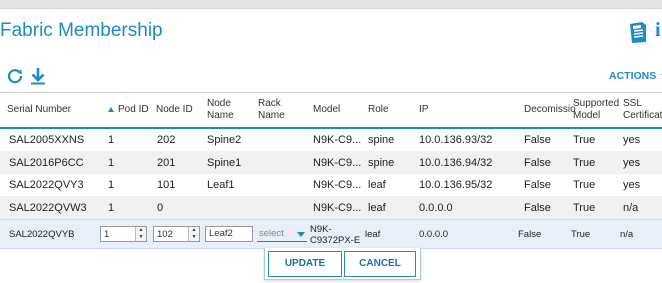 The image size is (662, 283). What do you see at coordinates (42, 234) in the screenshot?
I see `cell-serial: SAL2022QVYB` at bounding box center [42, 234].